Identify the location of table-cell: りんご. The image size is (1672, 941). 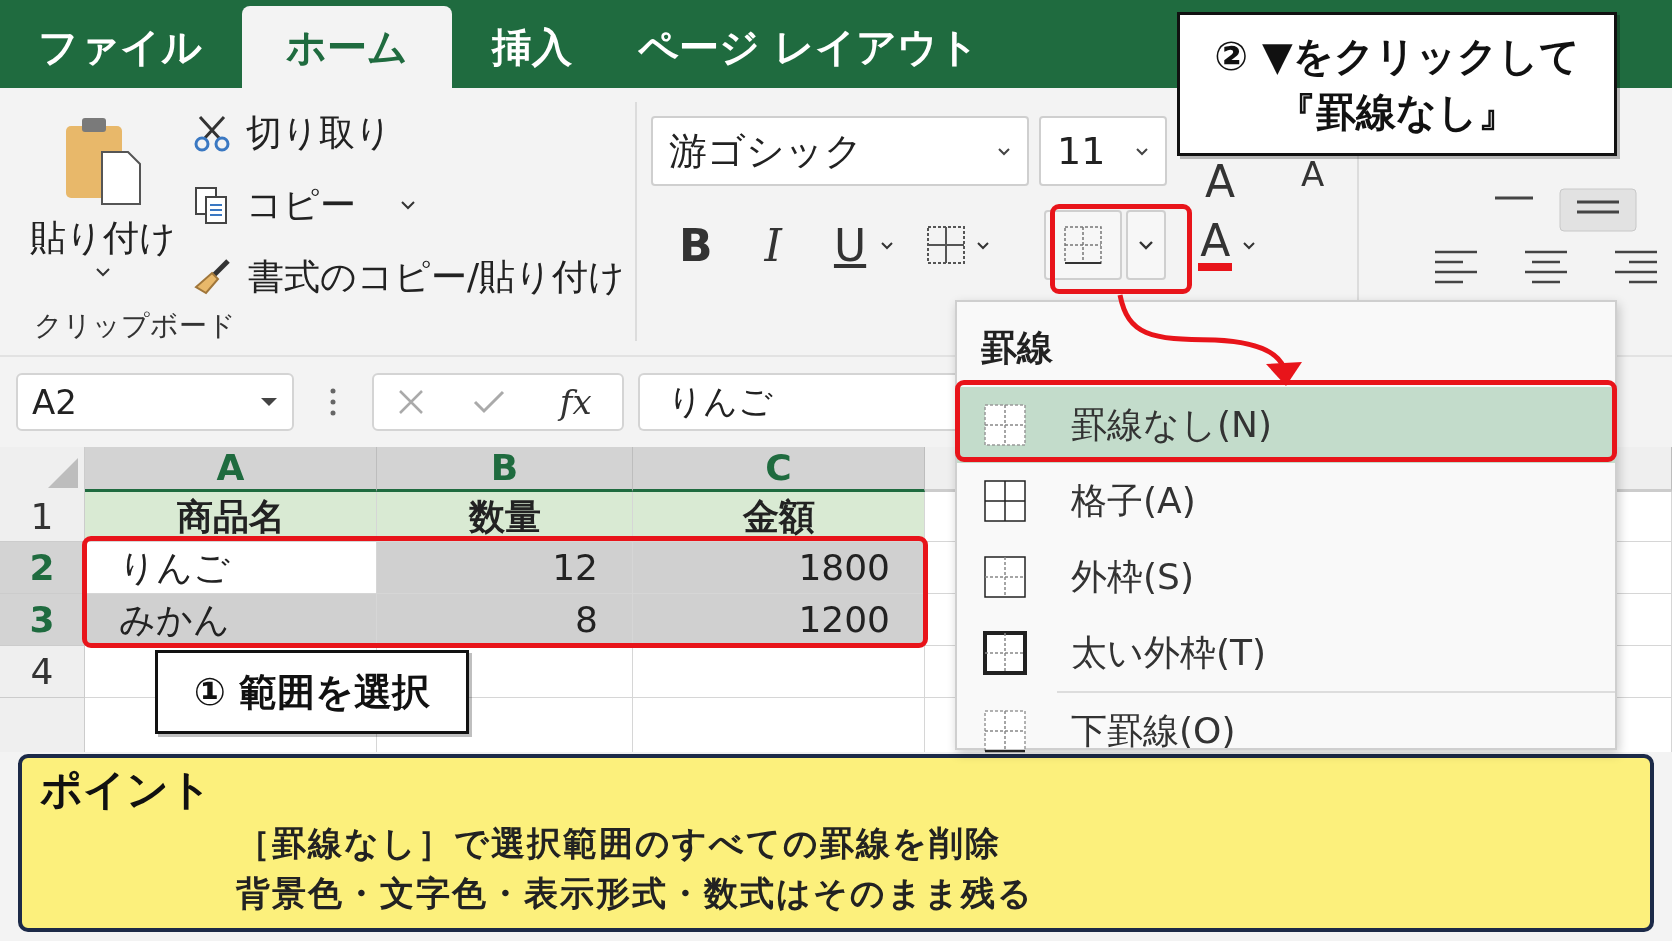
(231, 568).